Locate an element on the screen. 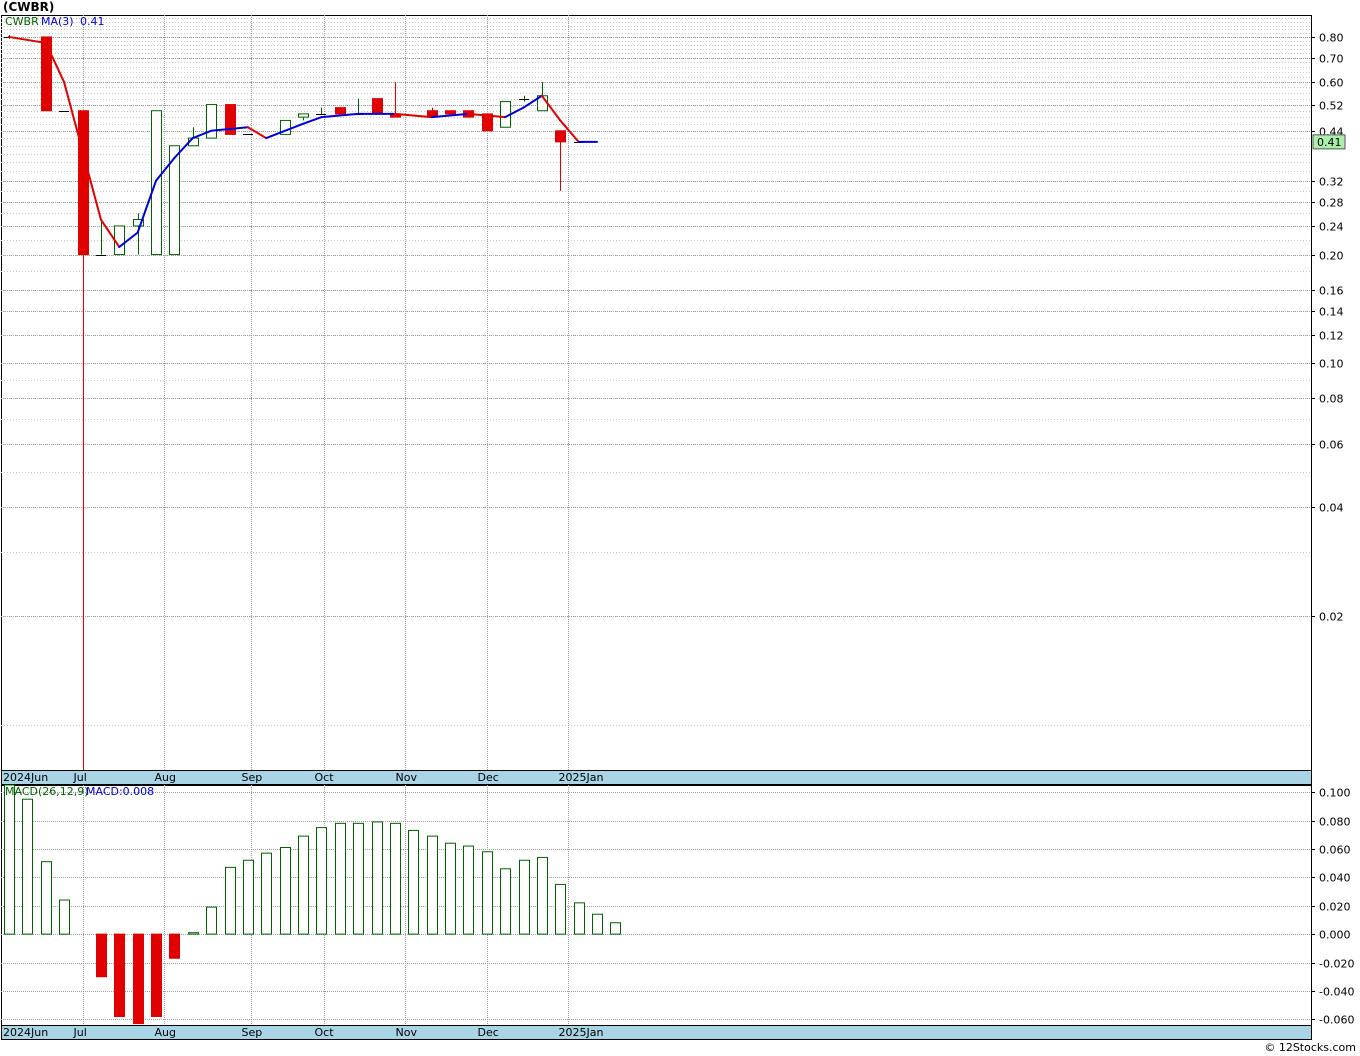 The height and width of the screenshot is (1056, 1360). macd-y-tick-label: 0.080 is located at coordinates (1335, 822).